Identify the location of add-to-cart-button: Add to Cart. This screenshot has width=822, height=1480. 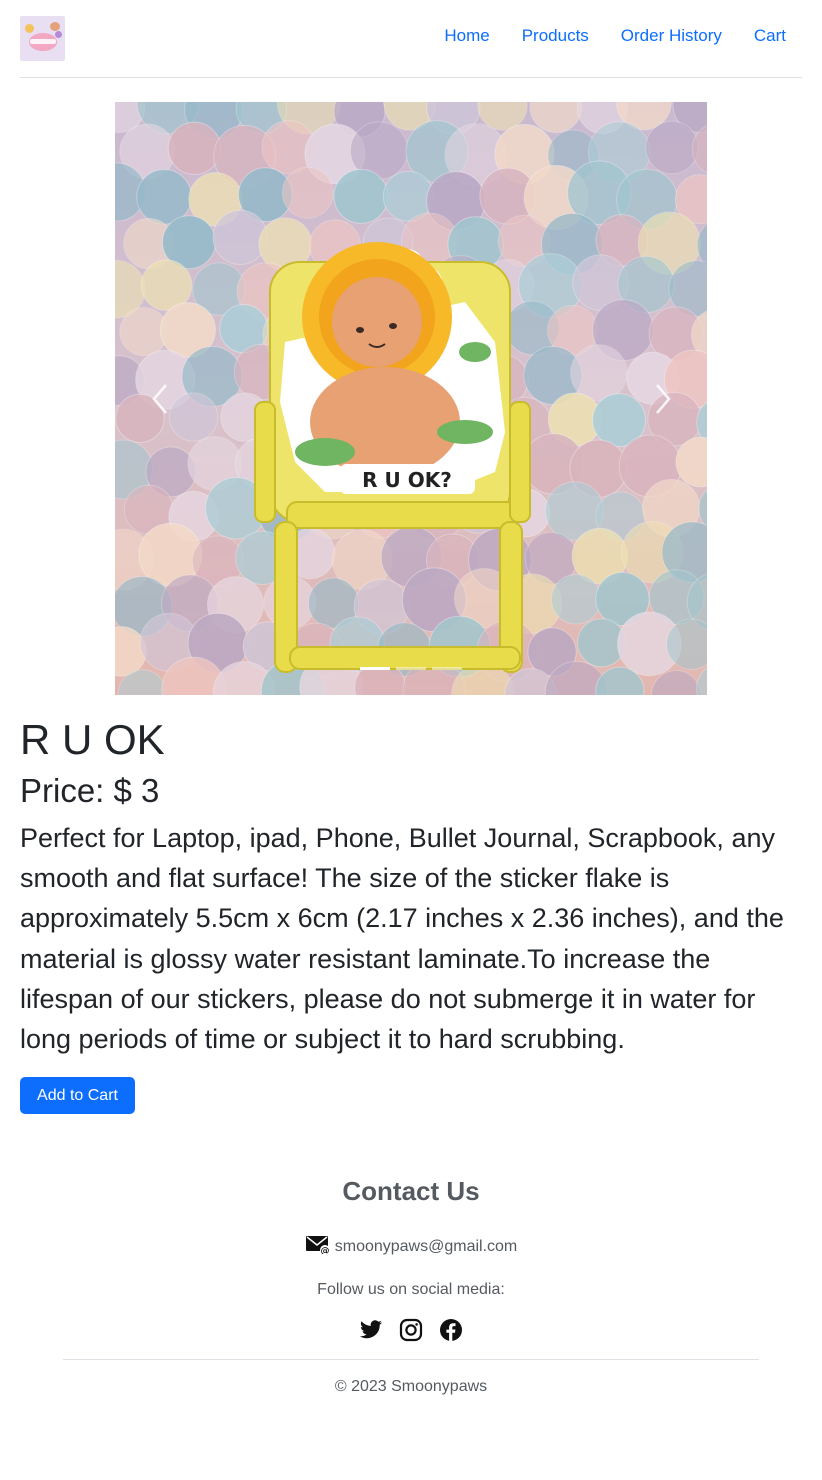
(77, 1095).